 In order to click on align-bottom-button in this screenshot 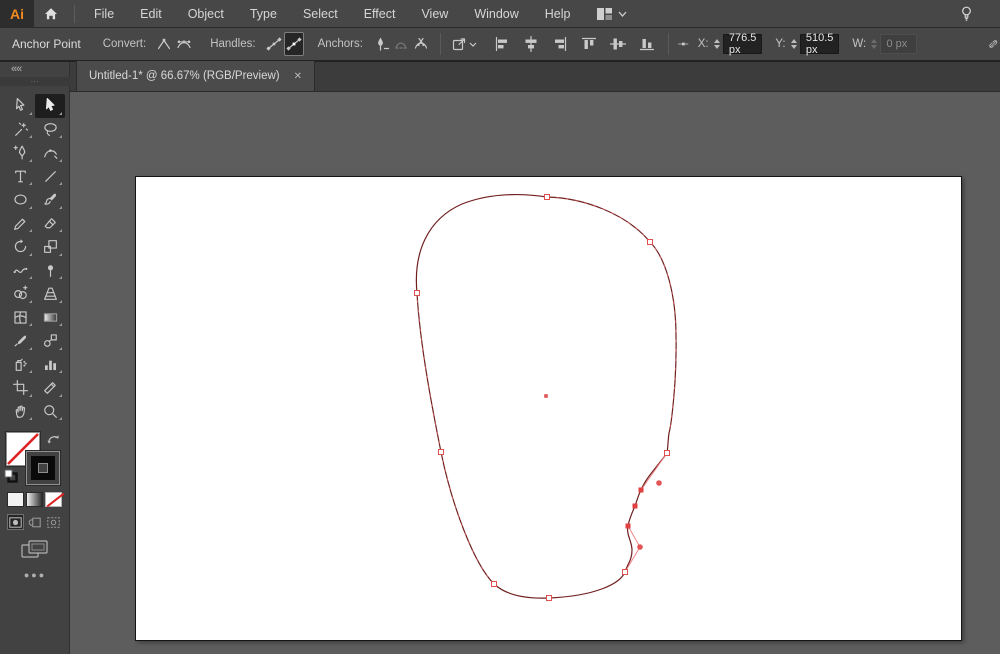, I will do `click(647, 44)`.